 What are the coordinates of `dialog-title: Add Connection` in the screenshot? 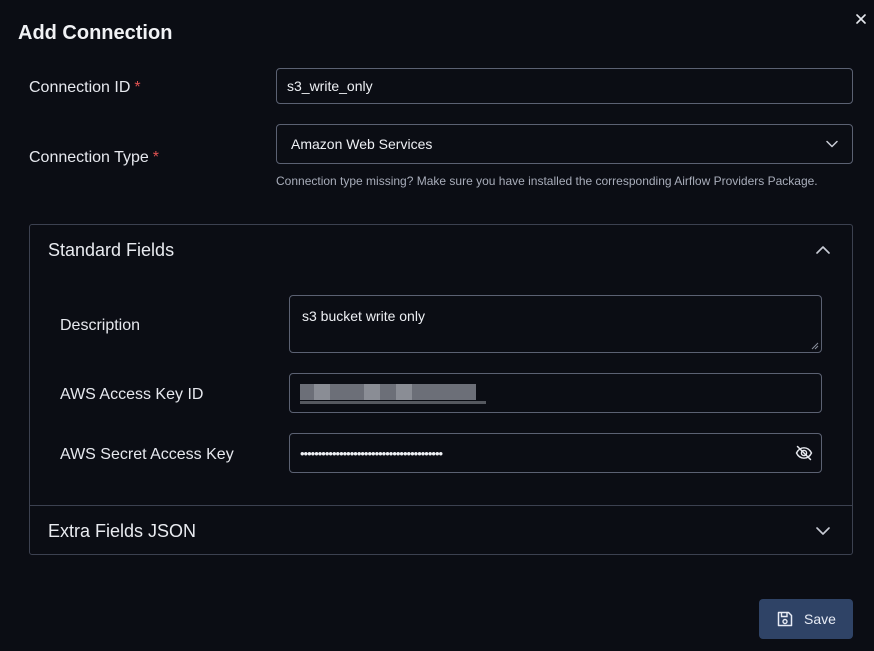 It's located at (95, 33).